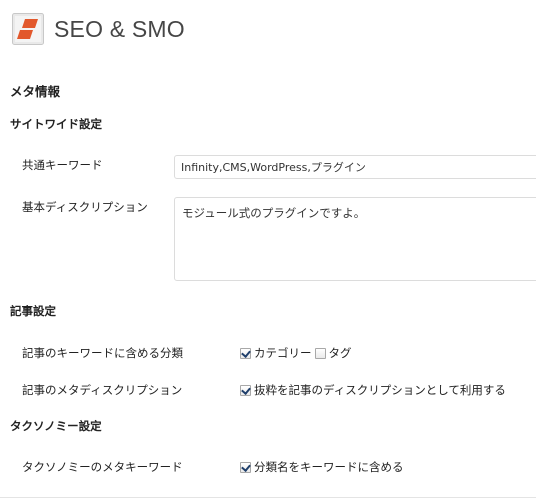  I want to click on category-checkbox-label: カテゴリー, so click(283, 353).